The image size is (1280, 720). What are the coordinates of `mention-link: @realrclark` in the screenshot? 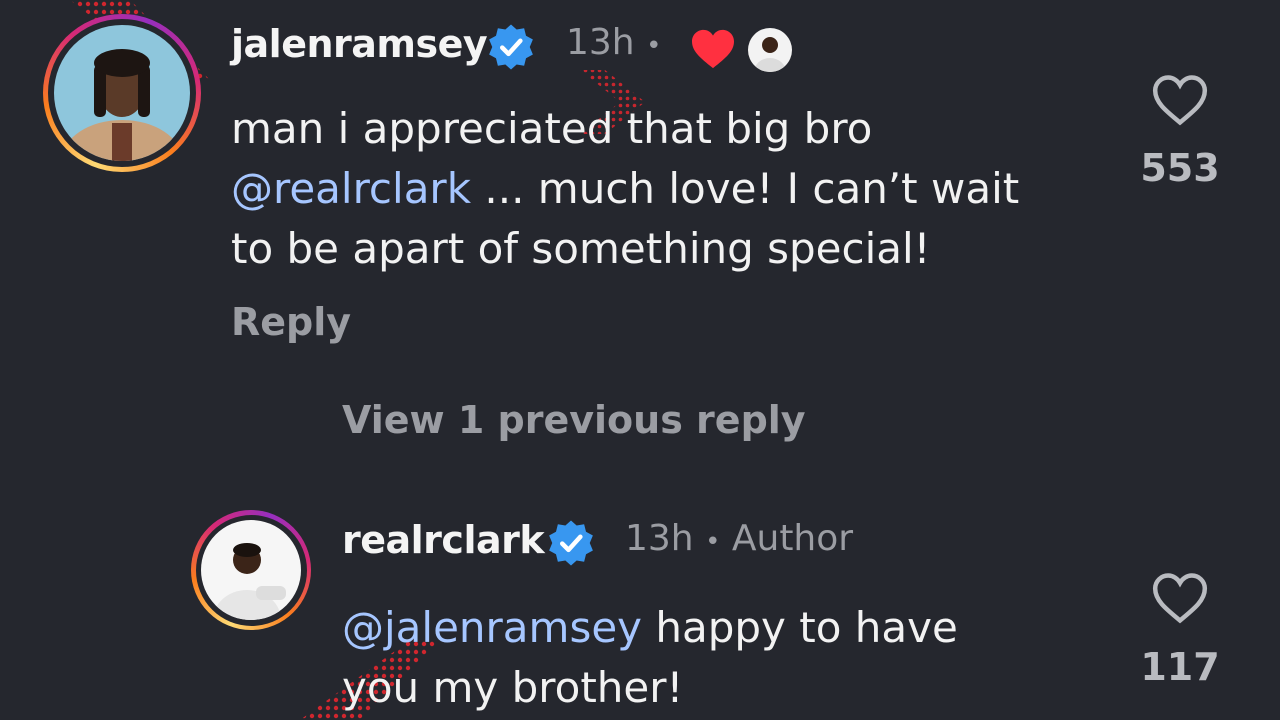 It's located at (351, 188).